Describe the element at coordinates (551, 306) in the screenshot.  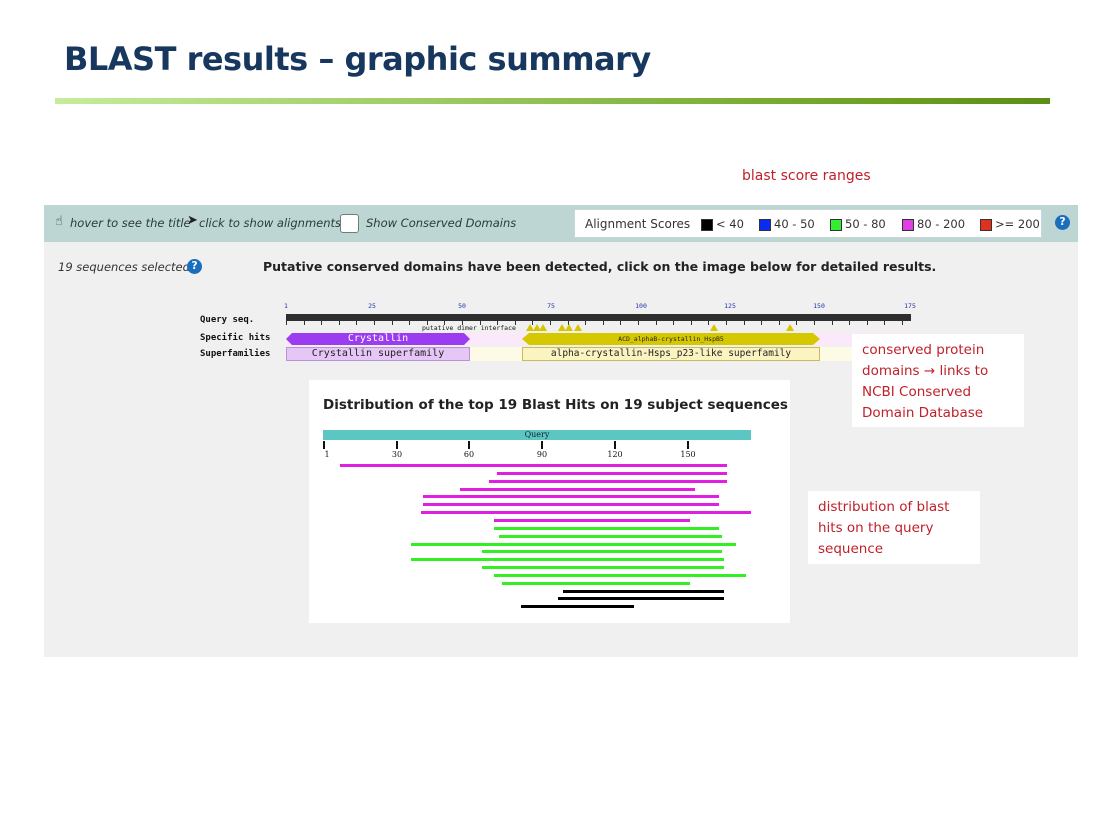
I see `ruler-tick-label: 75` at that location.